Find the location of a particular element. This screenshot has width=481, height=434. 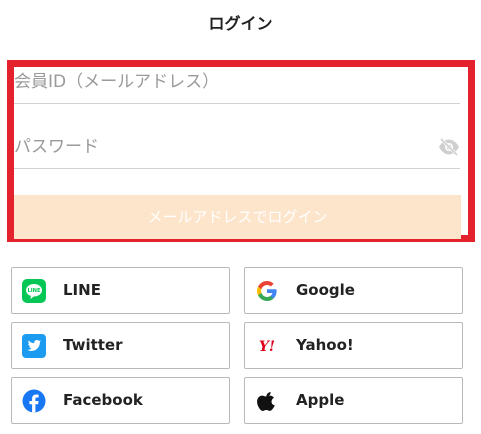

line-icon: LINE is located at coordinates (34, 291).